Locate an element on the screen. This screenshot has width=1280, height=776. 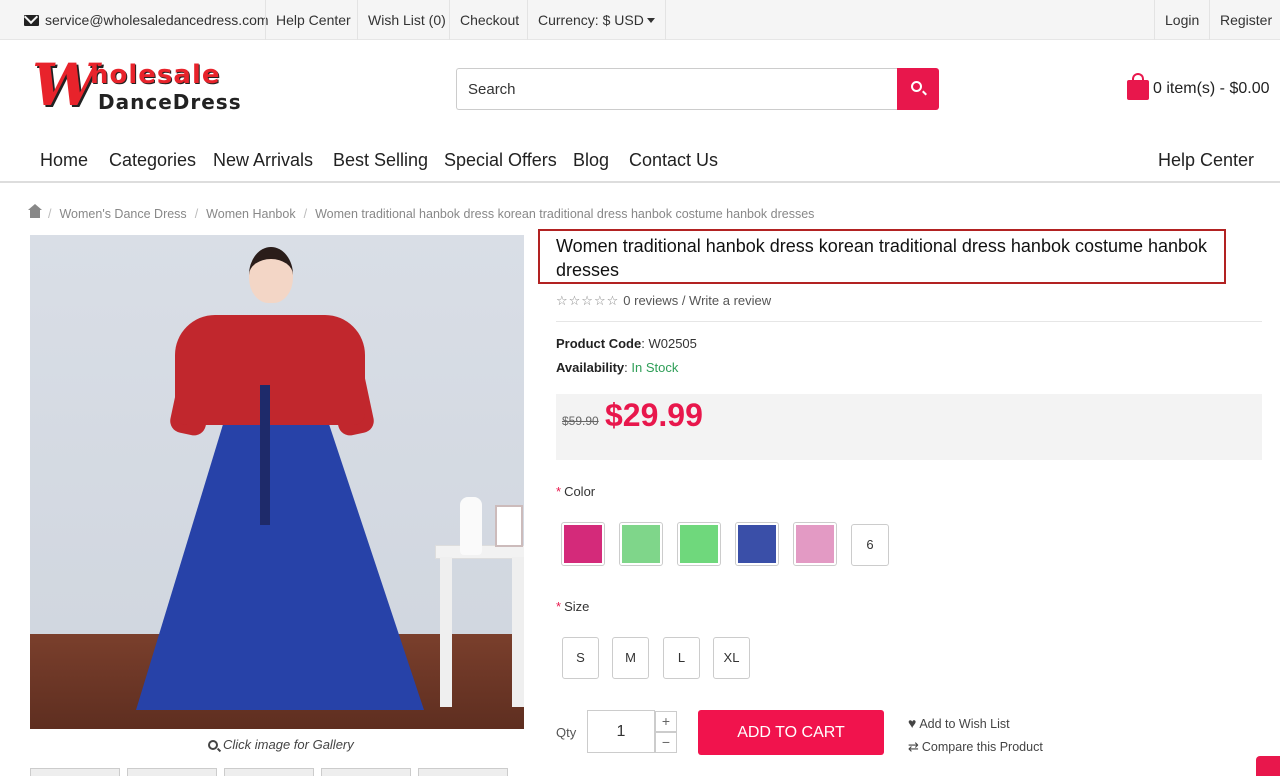
divider is located at coordinates (909, 321).